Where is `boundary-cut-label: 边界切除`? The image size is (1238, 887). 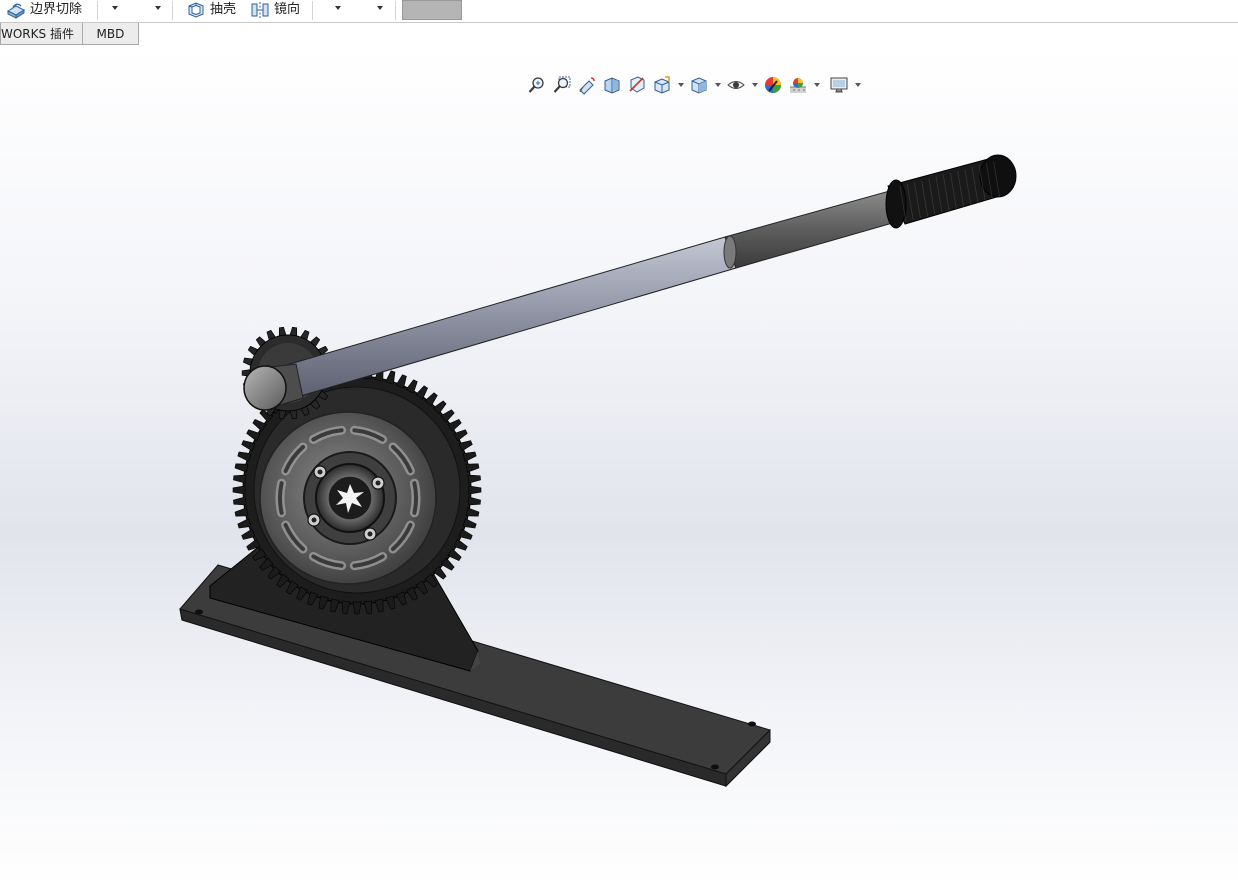 boundary-cut-label: 边界切除 is located at coordinates (56, 9).